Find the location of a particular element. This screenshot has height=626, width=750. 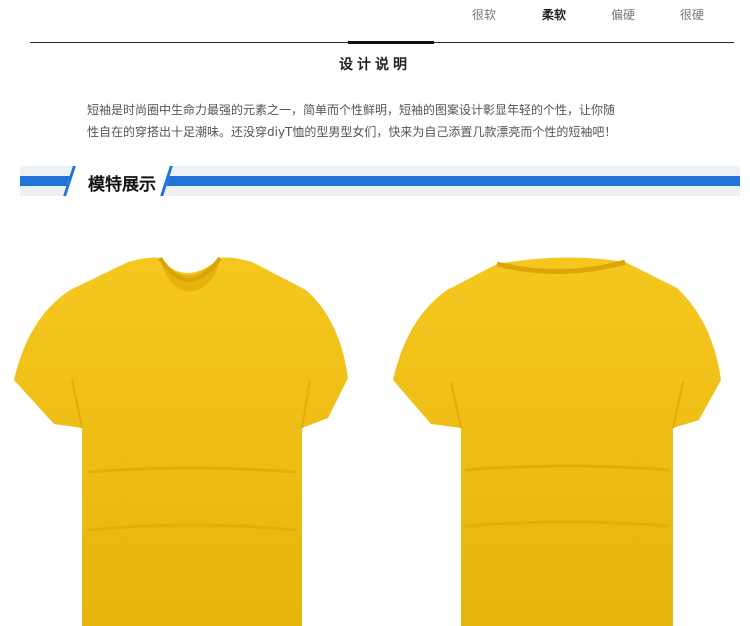

scale-level-soft: 柔软 is located at coordinates (554, 15).